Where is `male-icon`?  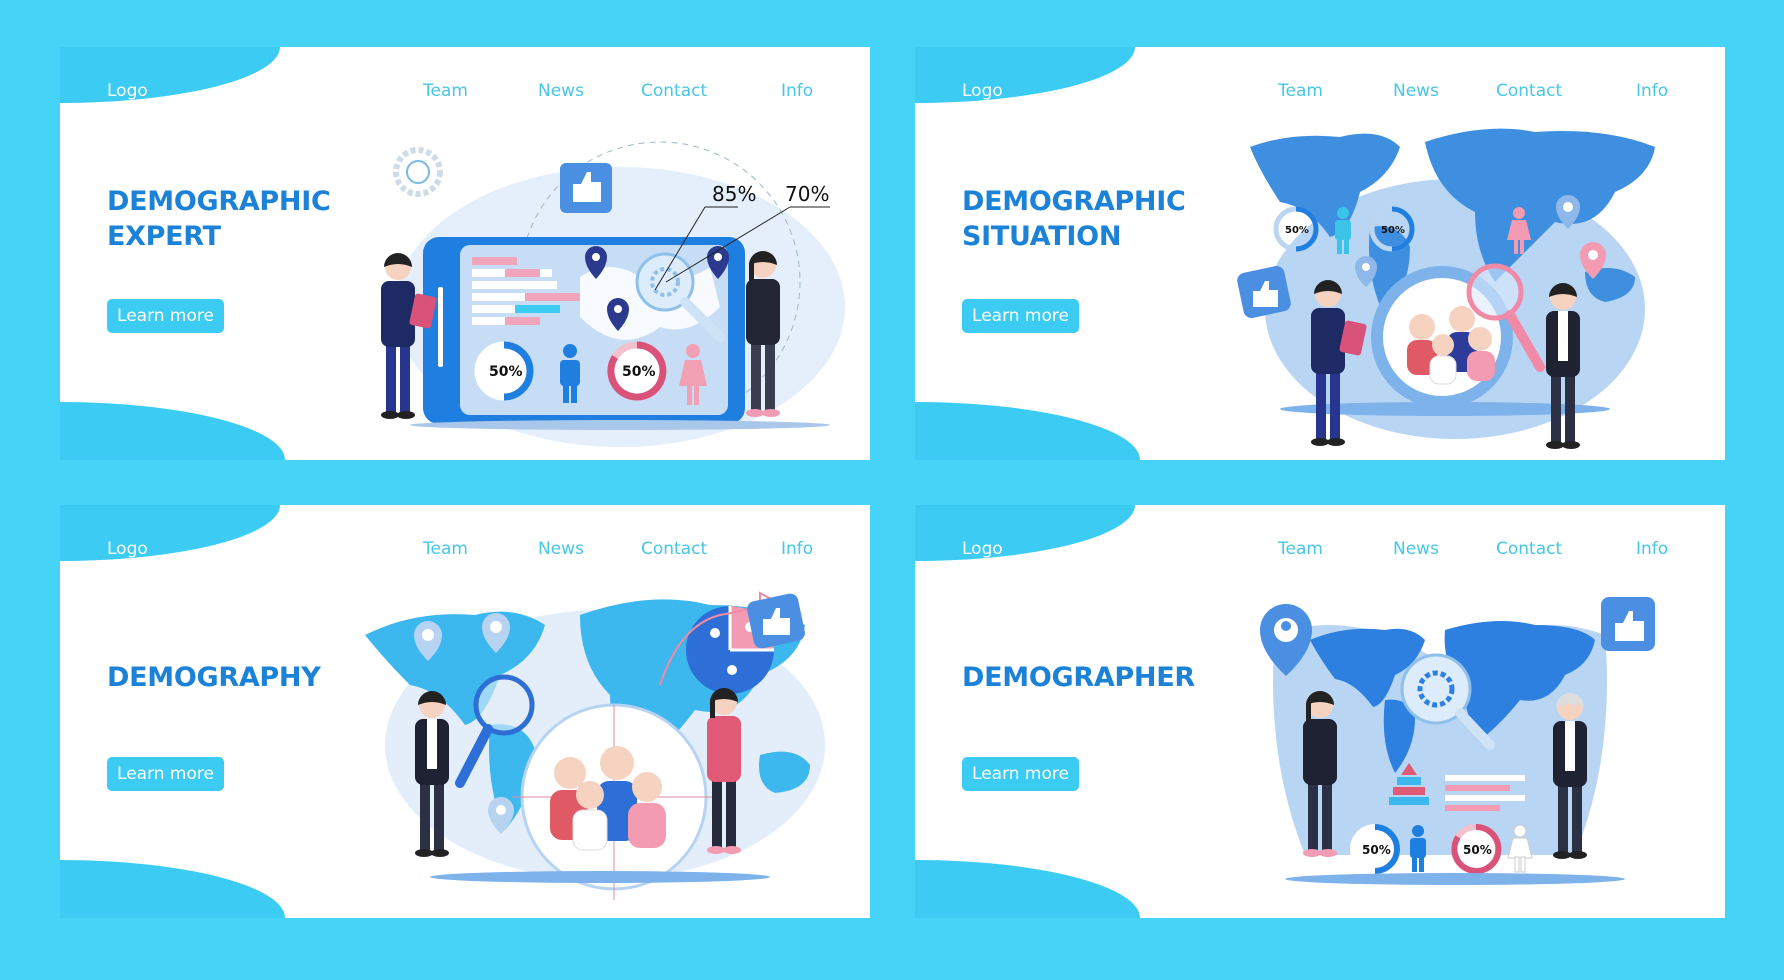 male-icon is located at coordinates (1418, 848).